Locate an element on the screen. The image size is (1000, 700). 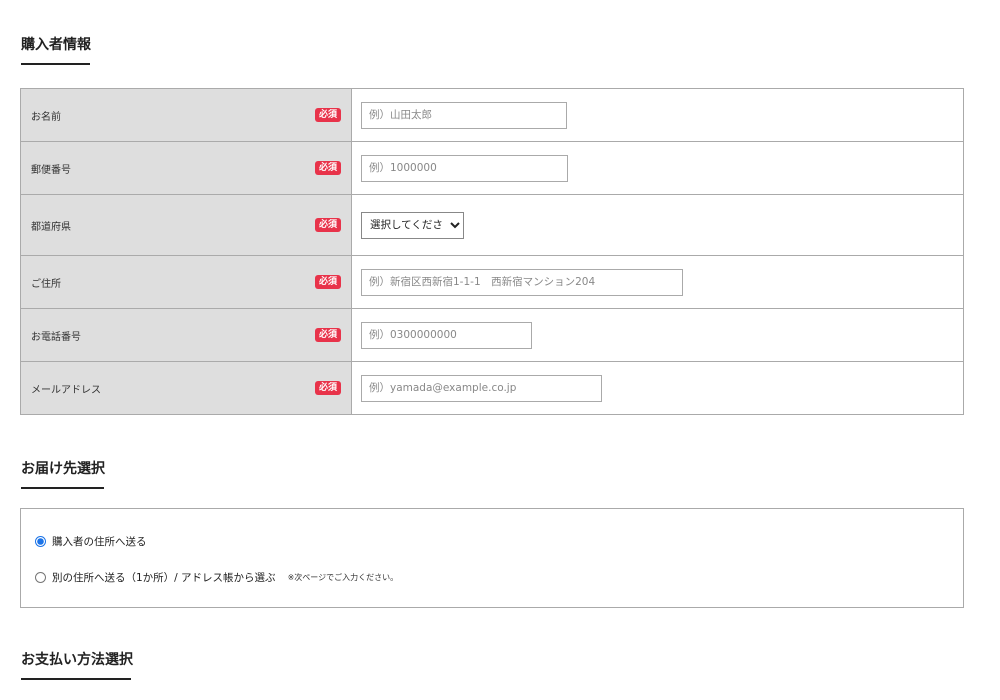
form-row-email: メールアドレス 必須 is located at coordinates (492, 388).